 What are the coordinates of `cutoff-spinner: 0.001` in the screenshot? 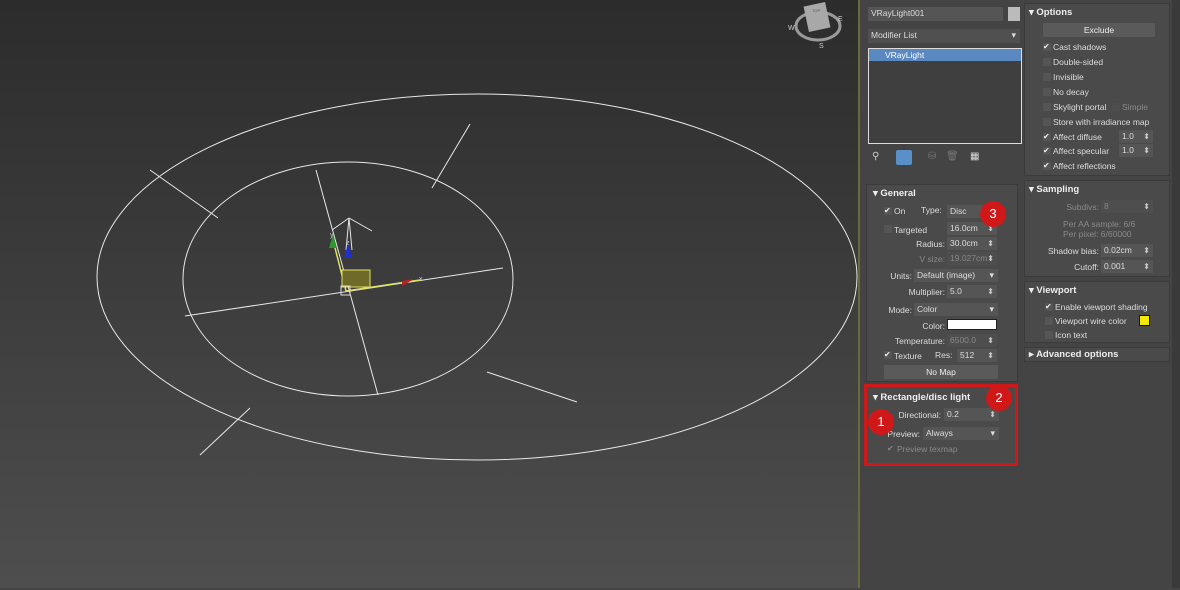 It's located at (1127, 266).